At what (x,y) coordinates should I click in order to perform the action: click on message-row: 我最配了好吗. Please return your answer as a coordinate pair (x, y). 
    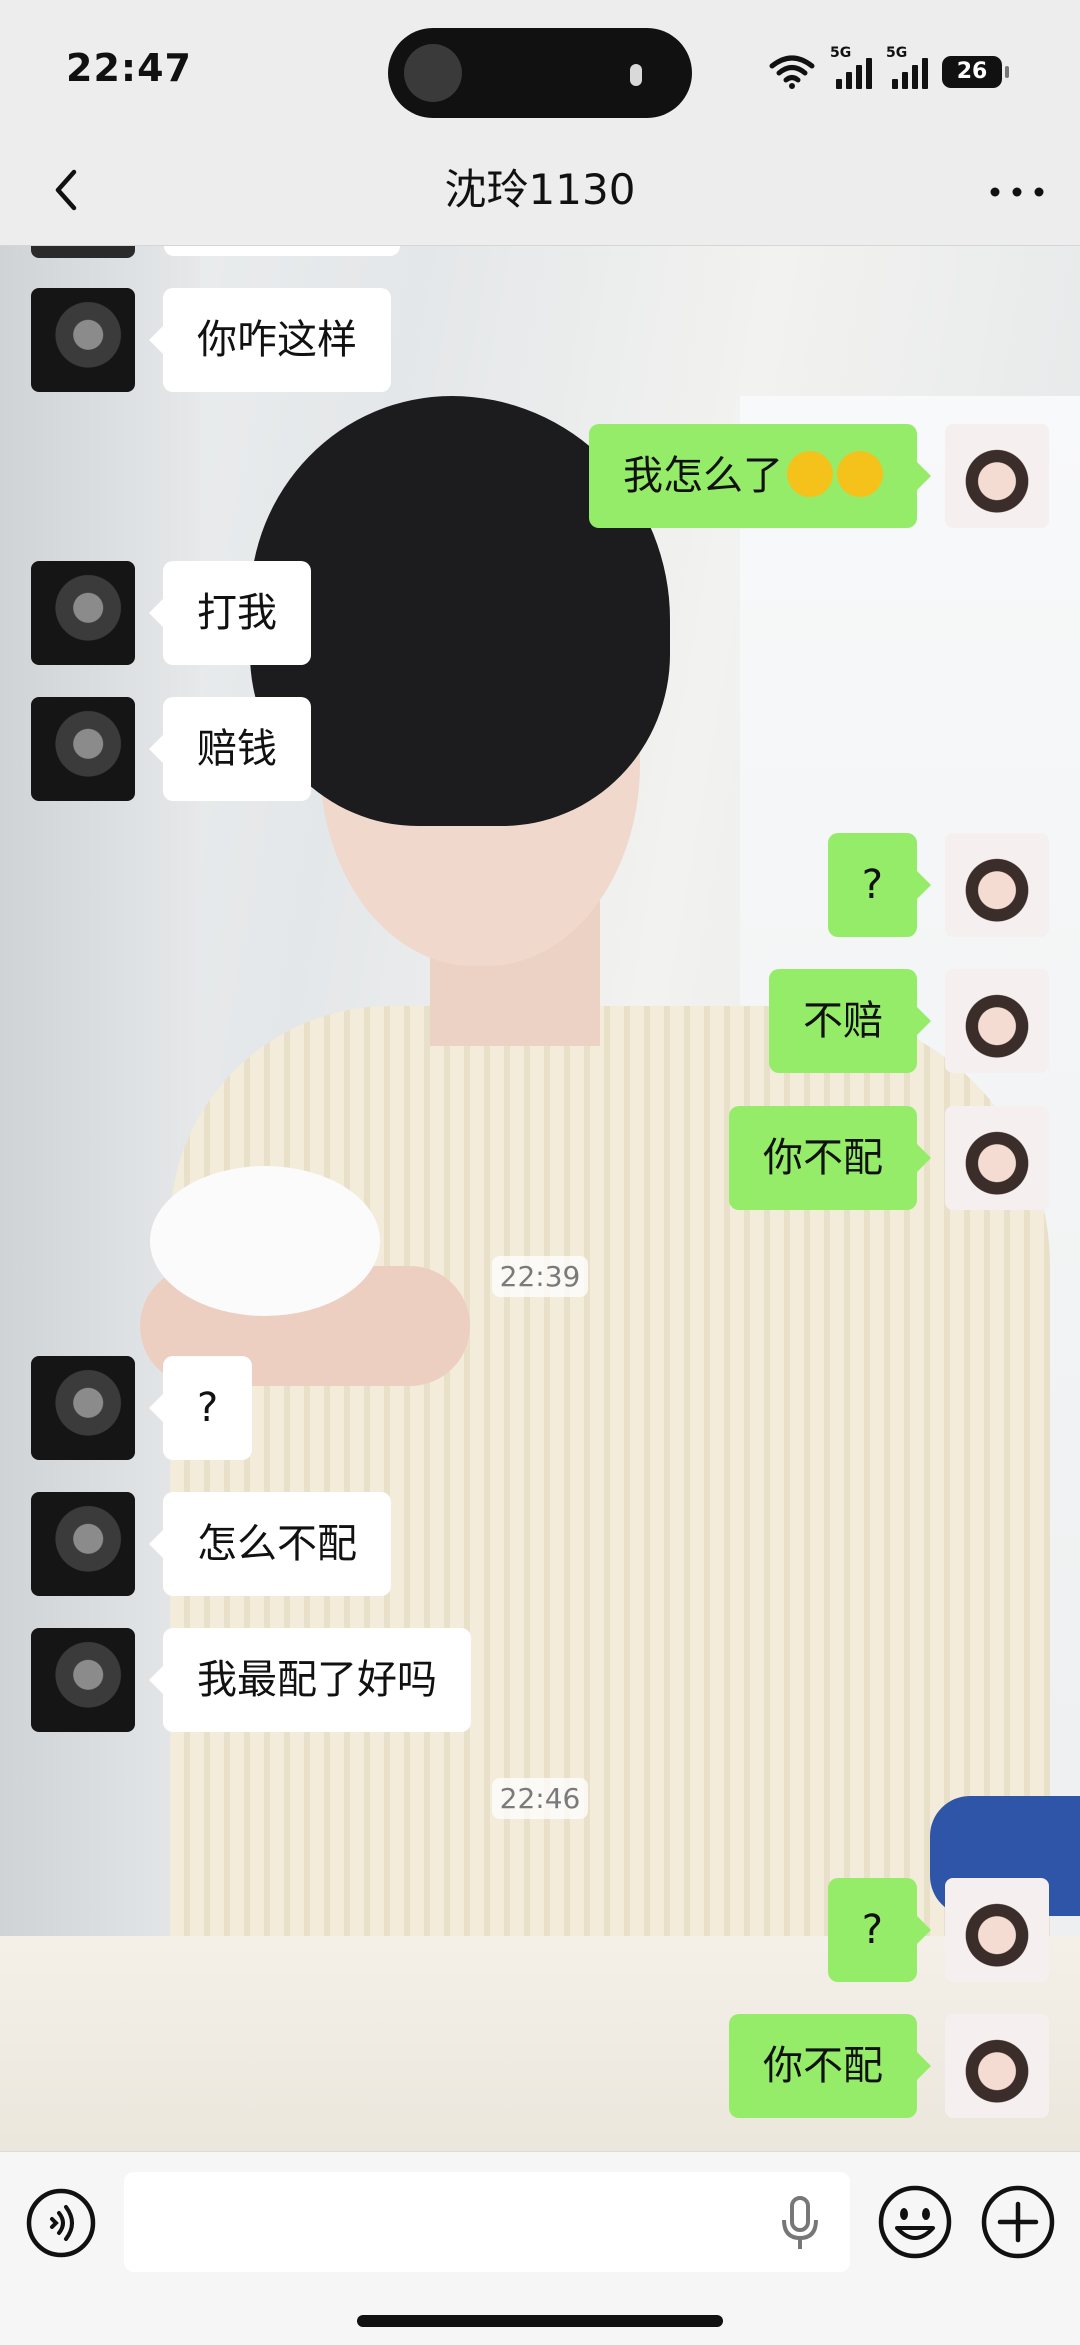
    Looking at the image, I should click on (251, 1680).